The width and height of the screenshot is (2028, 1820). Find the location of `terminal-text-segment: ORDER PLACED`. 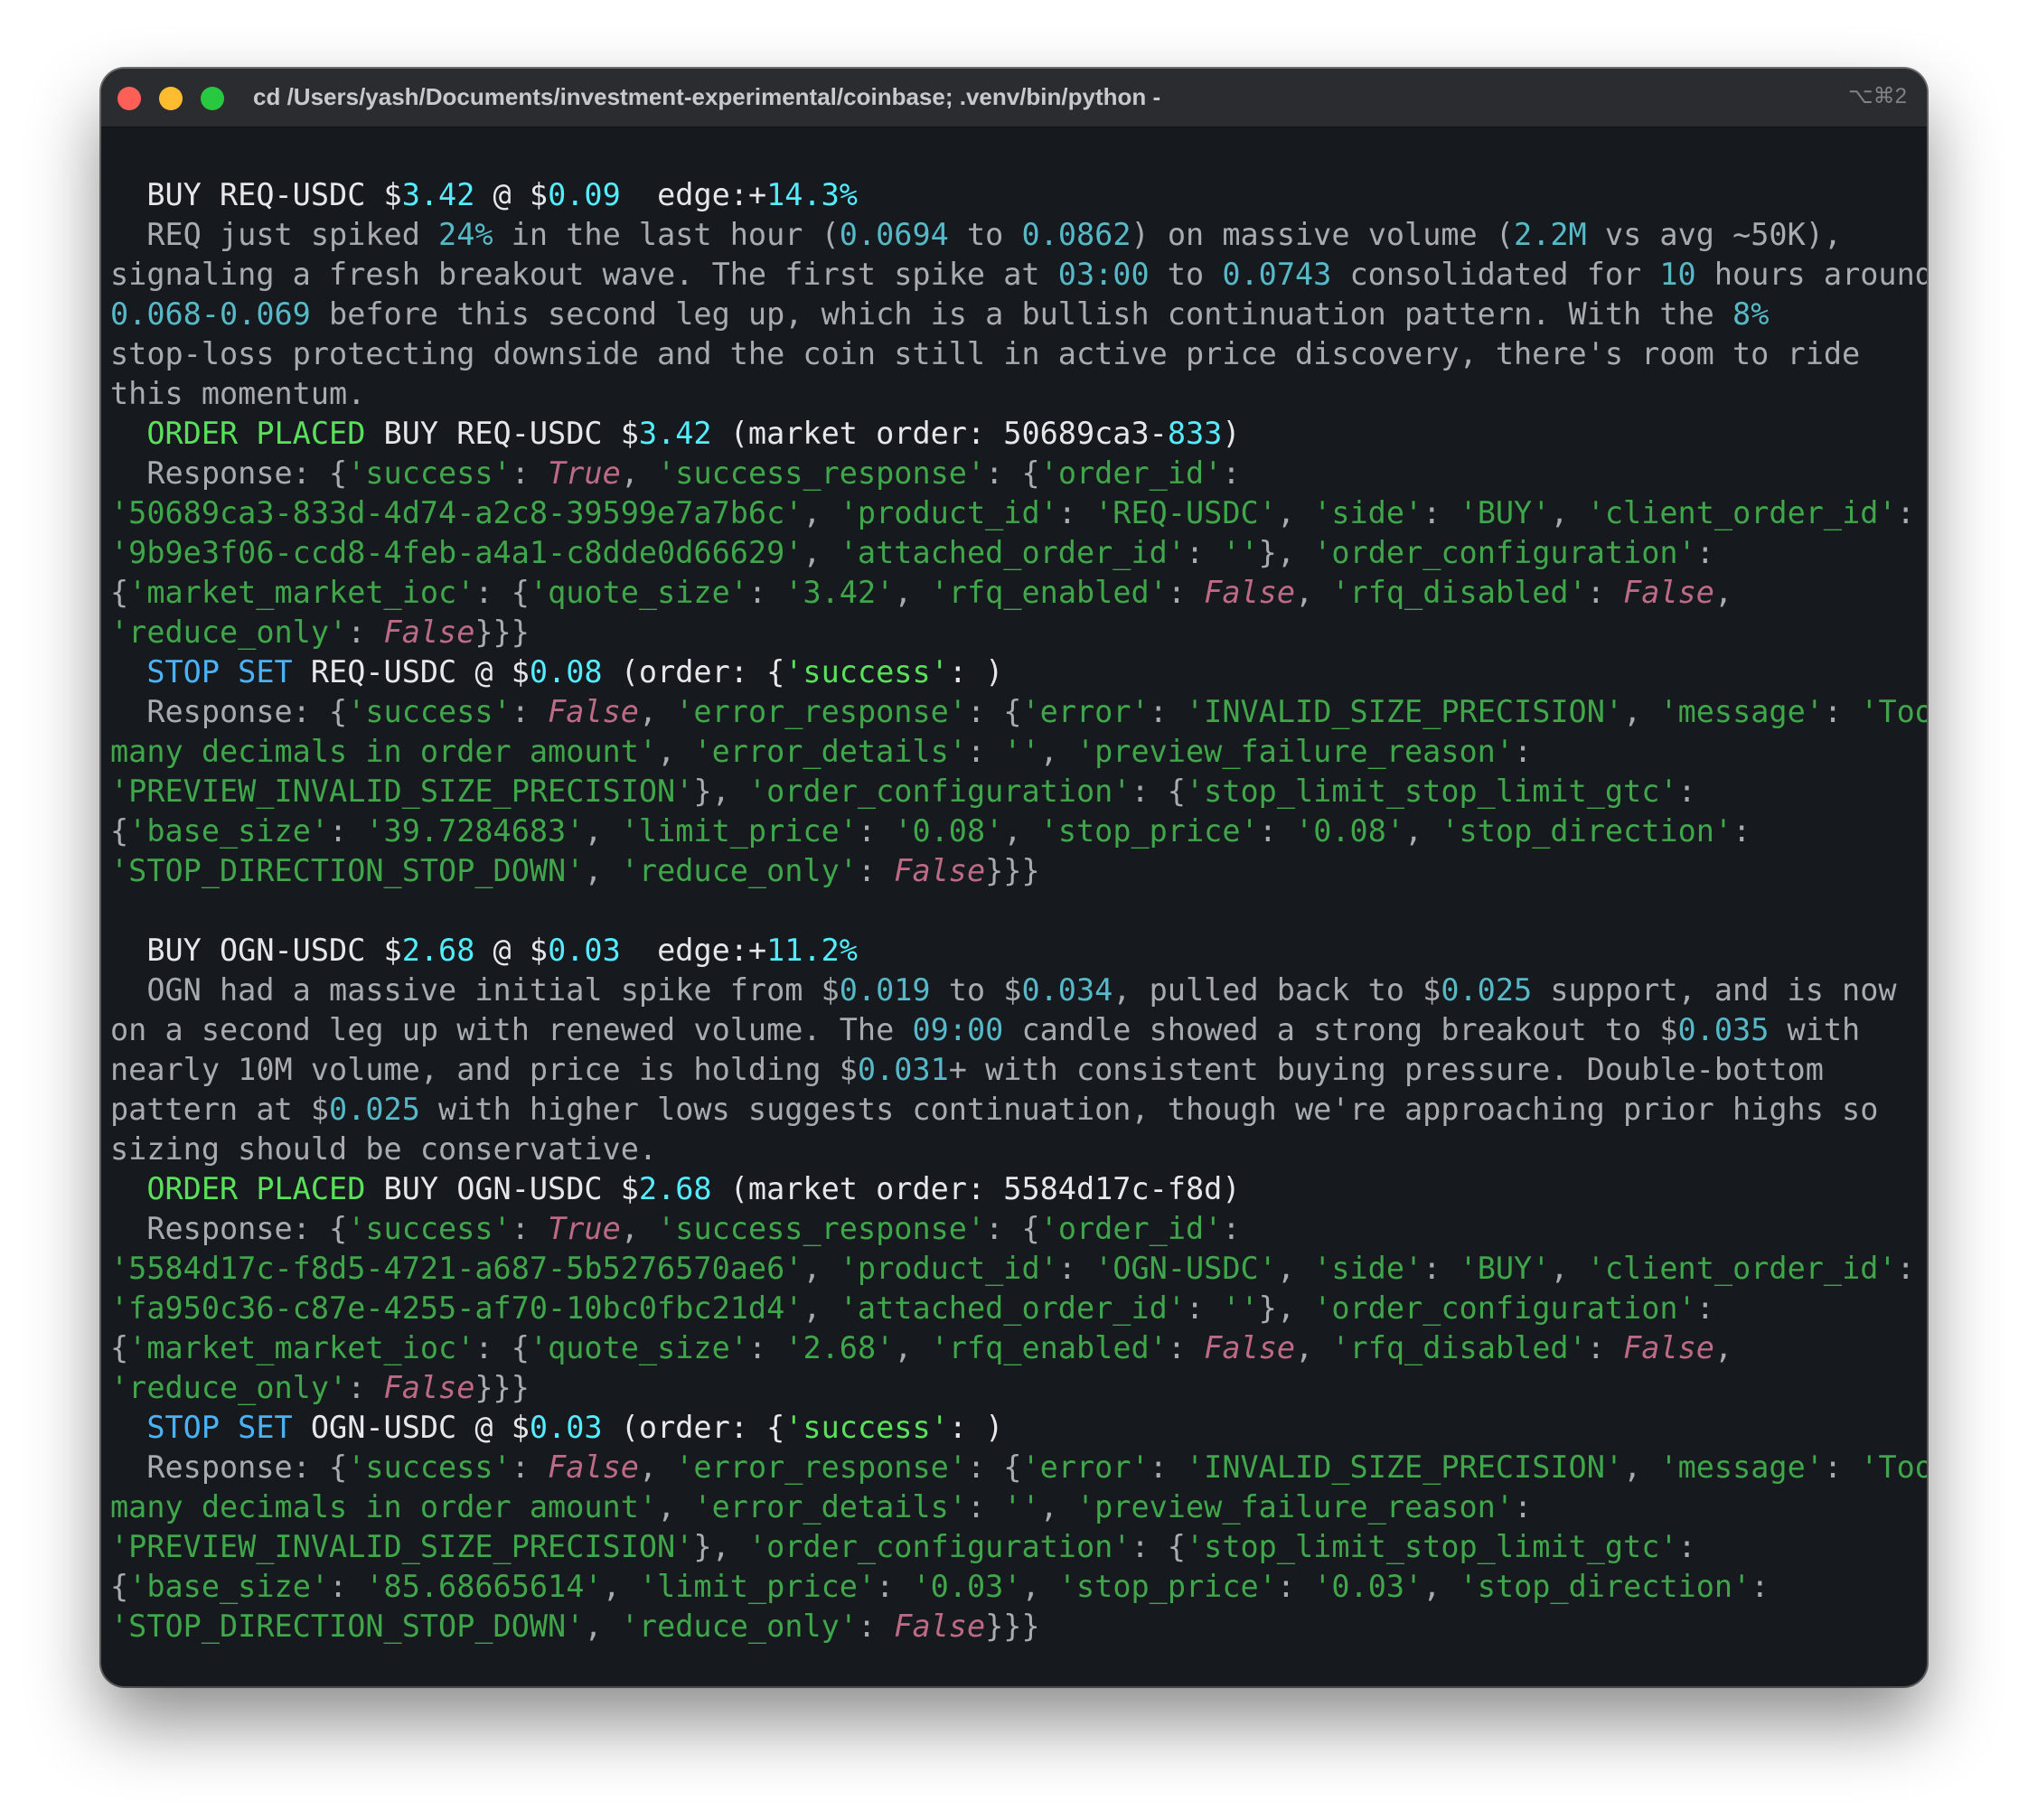

terminal-text-segment: ORDER PLACED is located at coordinates (238, 434).